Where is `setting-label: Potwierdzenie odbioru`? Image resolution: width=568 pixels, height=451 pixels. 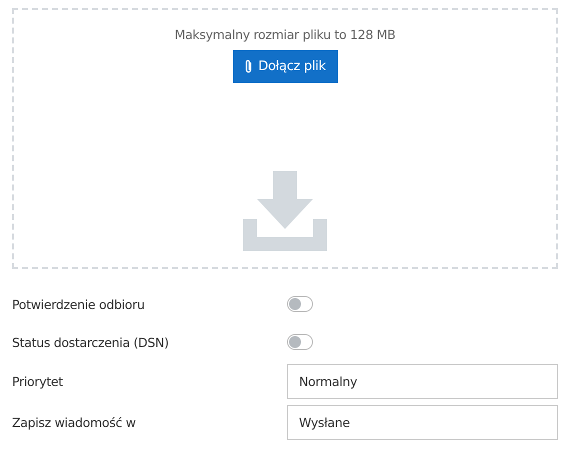 setting-label: Potwierdzenie odbioru is located at coordinates (79, 304).